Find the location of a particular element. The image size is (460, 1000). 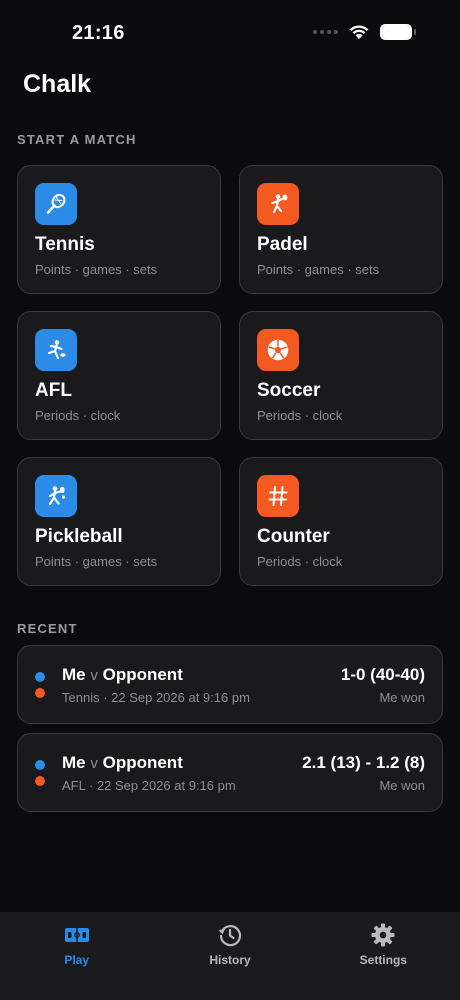

kicking-player-icon is located at coordinates (56, 350).